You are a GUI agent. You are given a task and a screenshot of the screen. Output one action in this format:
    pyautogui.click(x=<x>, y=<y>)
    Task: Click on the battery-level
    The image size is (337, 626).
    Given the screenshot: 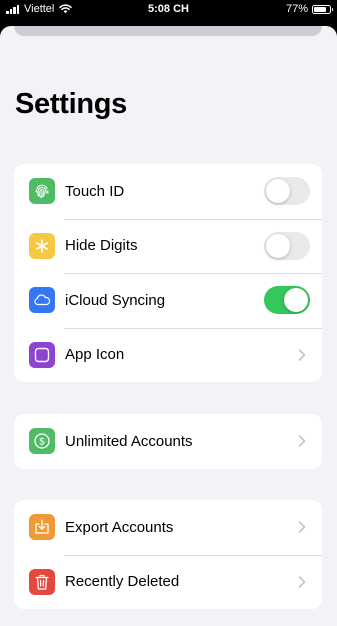 What is the action you would take?
    pyautogui.click(x=320, y=9)
    